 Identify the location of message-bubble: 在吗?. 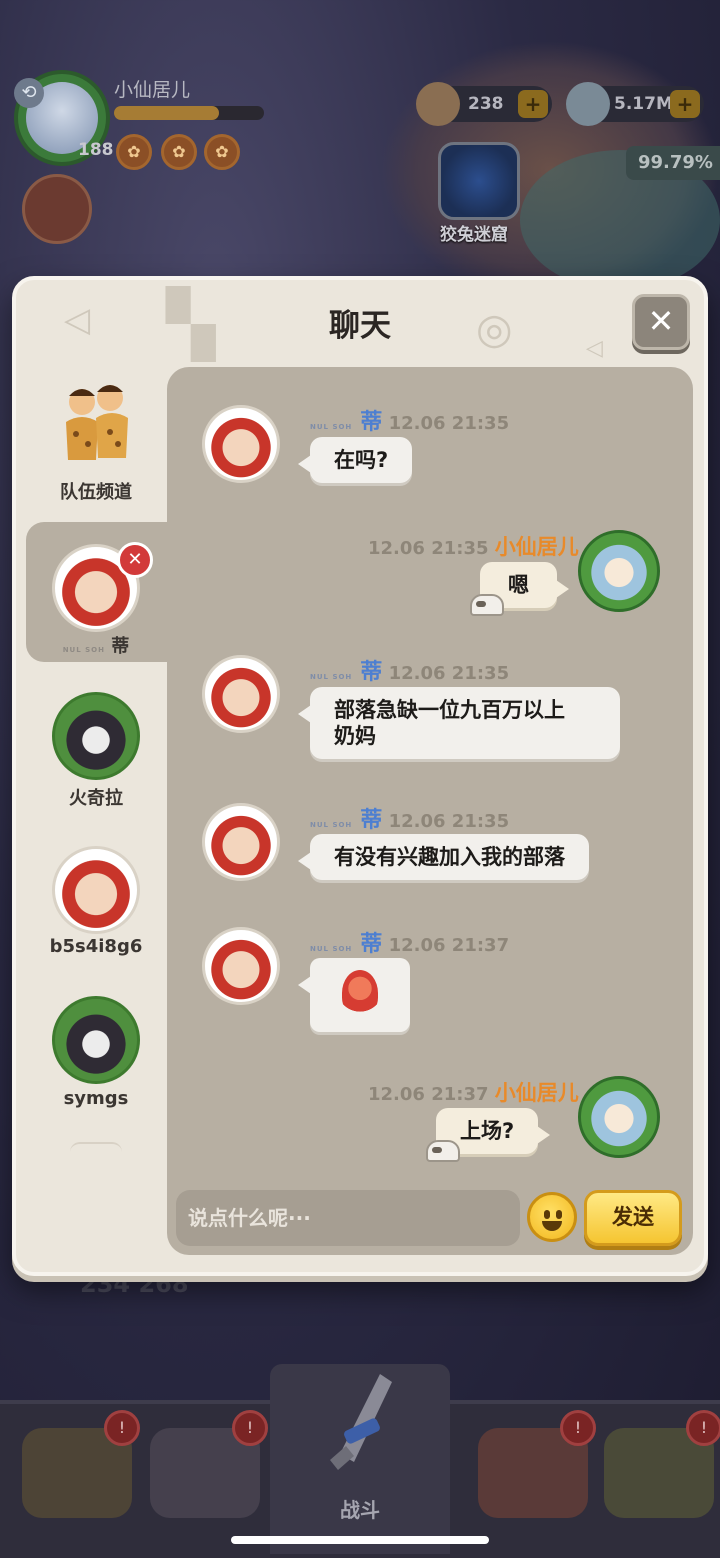
(355, 460).